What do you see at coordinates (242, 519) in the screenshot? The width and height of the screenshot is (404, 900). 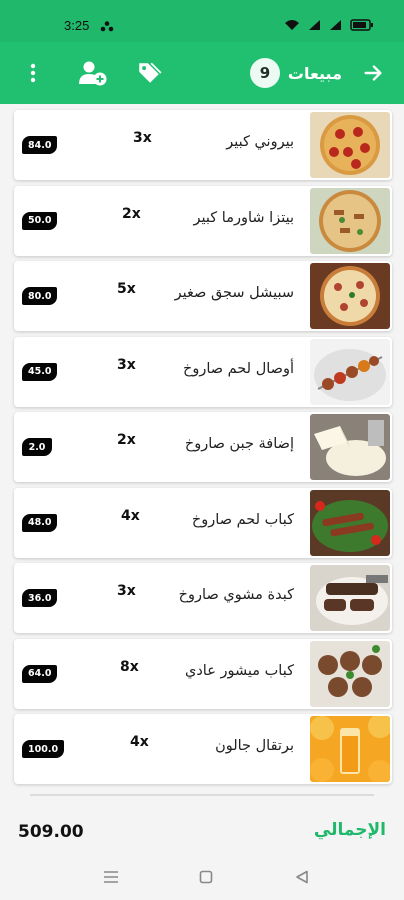 I see `item-name: كباب لحم صاروخ` at bounding box center [242, 519].